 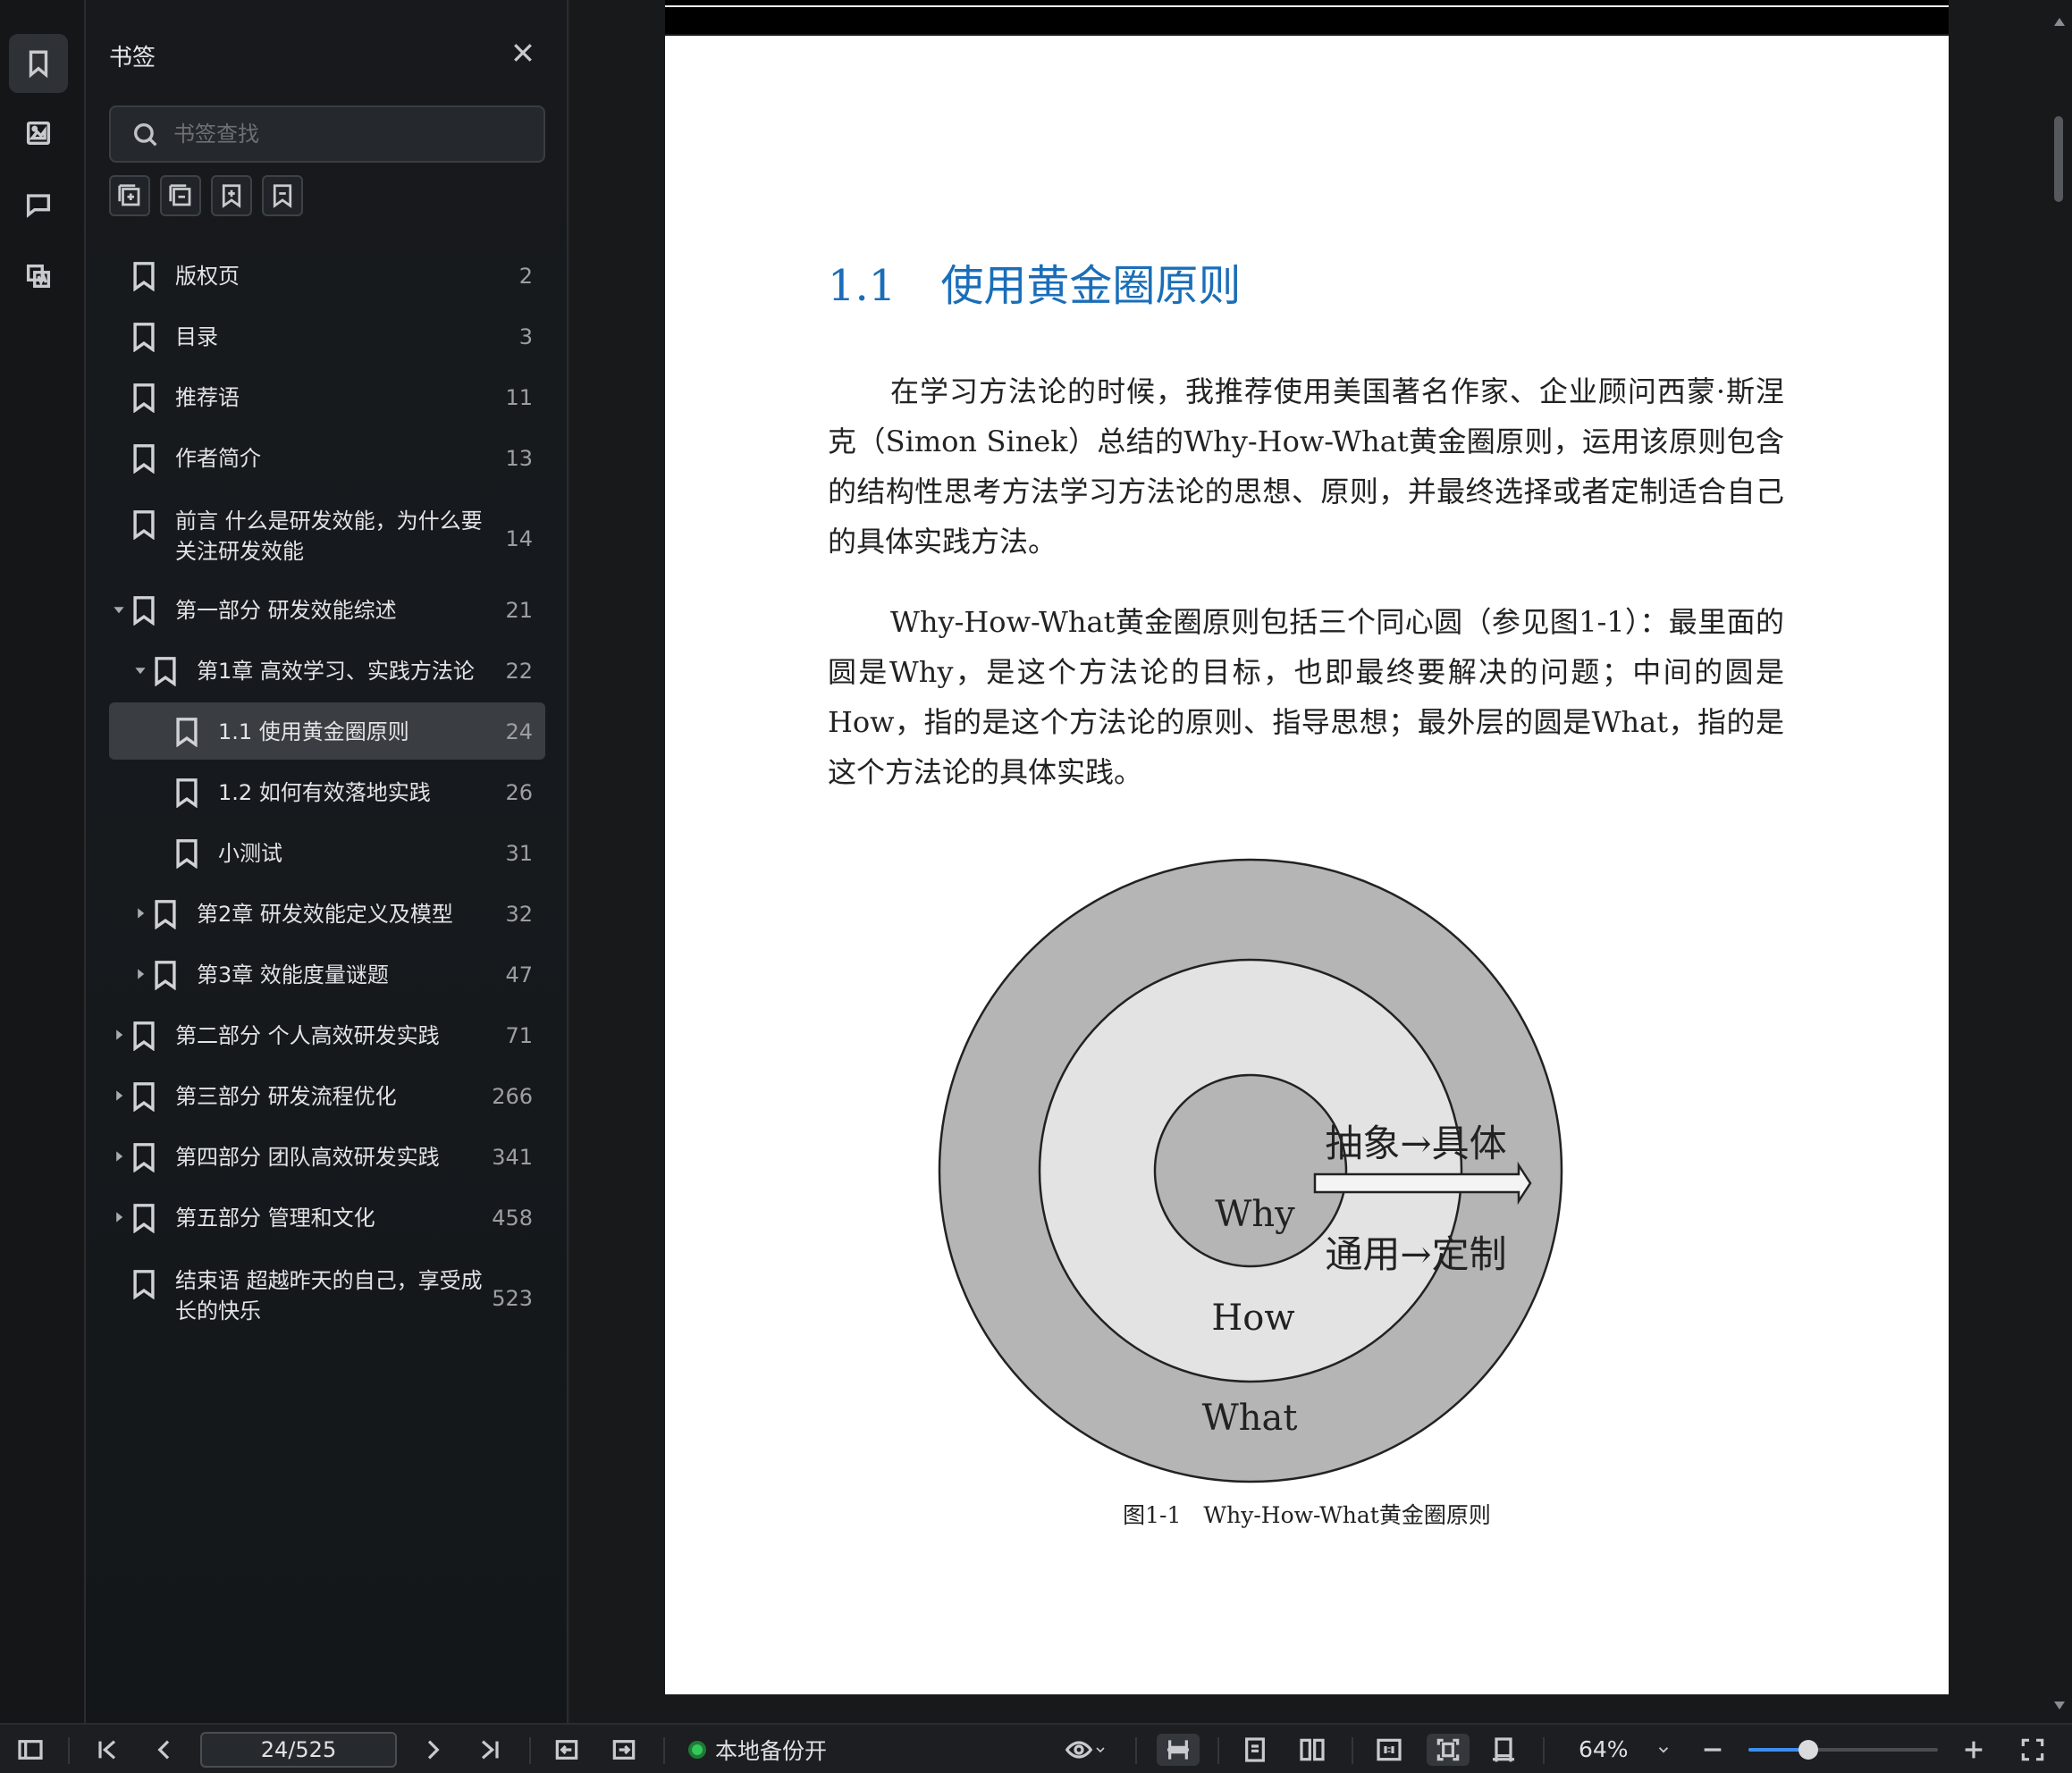 What do you see at coordinates (1250, 1419) in the screenshot?
I see `label-what: What` at bounding box center [1250, 1419].